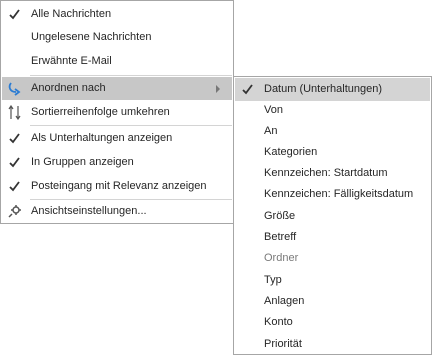 The image size is (445, 358). What do you see at coordinates (332, 152) in the screenshot?
I see `submenu-item-categories: Kategorien` at bounding box center [332, 152].